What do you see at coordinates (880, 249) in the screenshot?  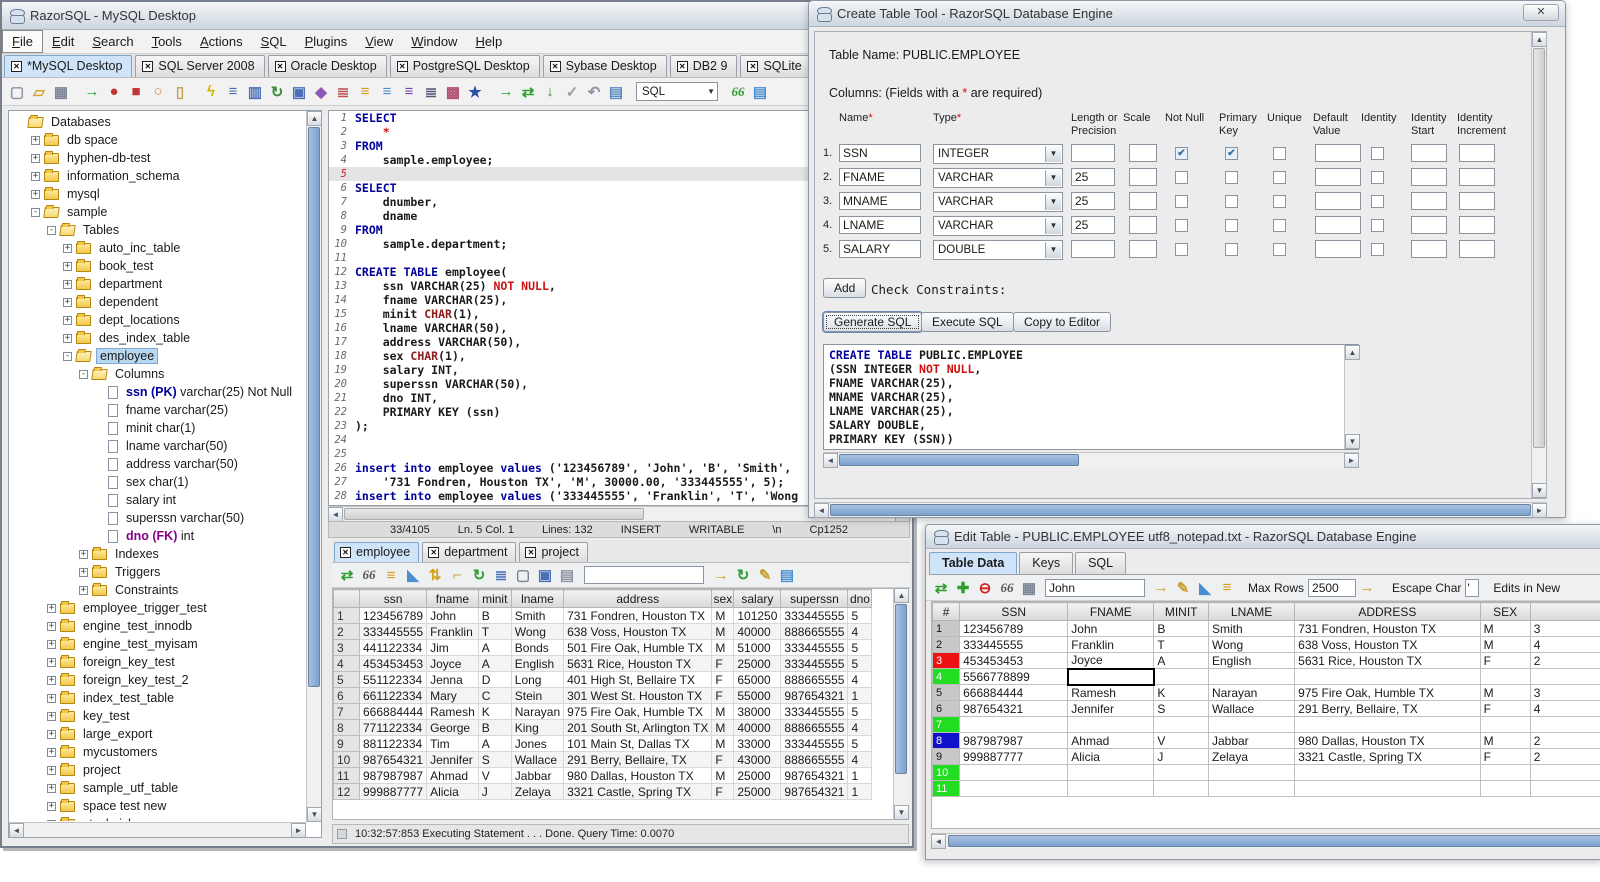 I see `column-name-input: SALARY` at bounding box center [880, 249].